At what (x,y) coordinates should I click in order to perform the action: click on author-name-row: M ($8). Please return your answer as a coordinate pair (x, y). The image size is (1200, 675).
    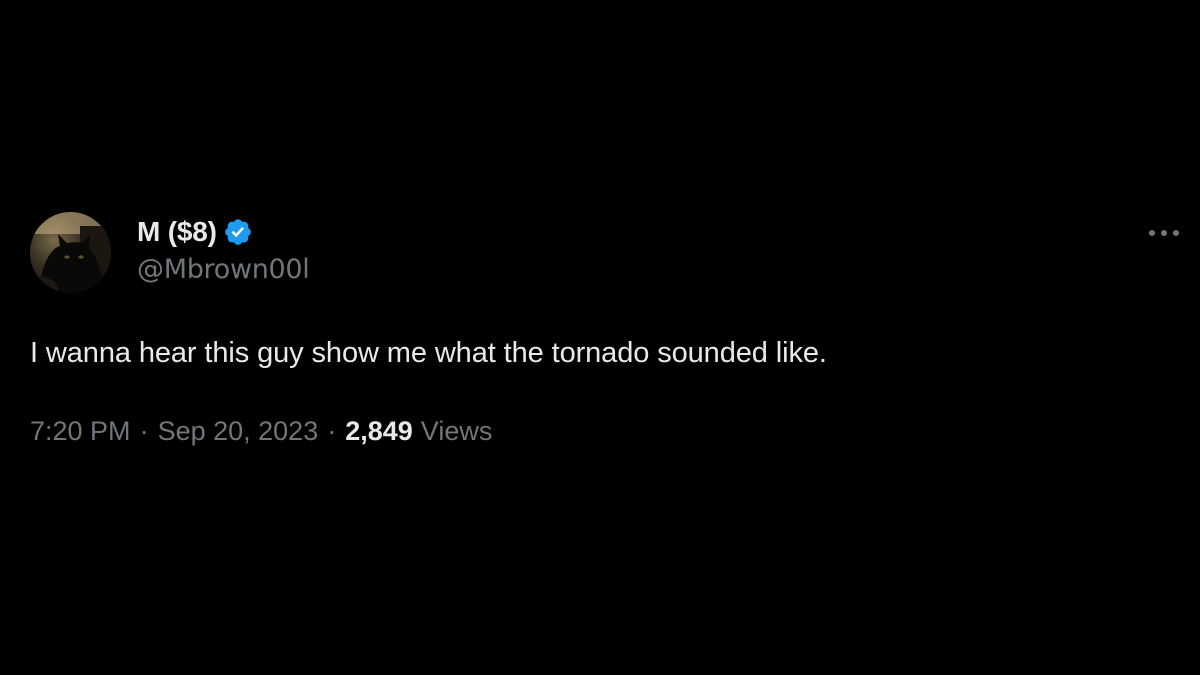
    Looking at the image, I should click on (195, 232).